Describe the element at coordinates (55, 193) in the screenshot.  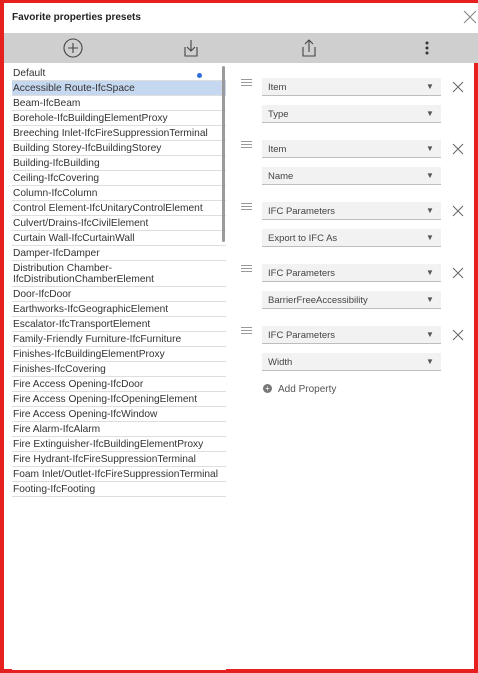
I see `preset-label: Column-IfcColumn` at that location.